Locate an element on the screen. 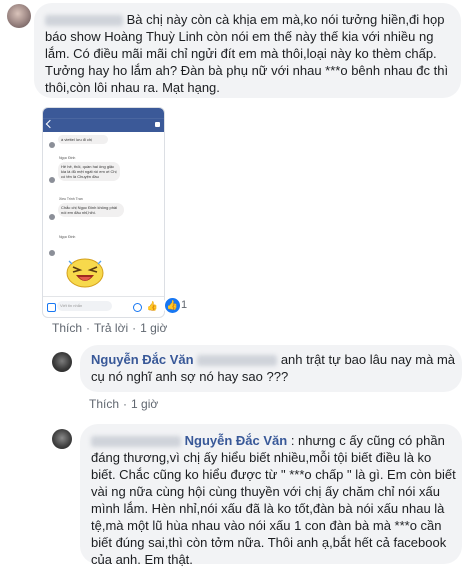 This screenshot has height=568, width=473. chat-sender: Xieu Trinh Tran is located at coordinates (71, 199).